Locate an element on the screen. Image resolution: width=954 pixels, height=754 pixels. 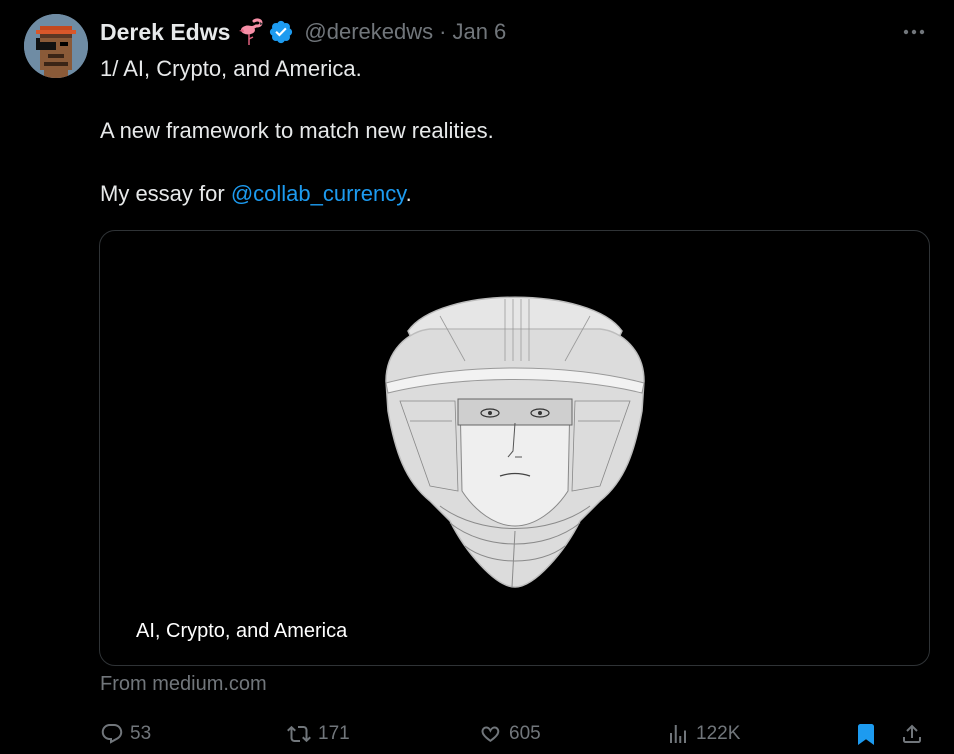
card-source: From medium.com is located at coordinates (183, 684).